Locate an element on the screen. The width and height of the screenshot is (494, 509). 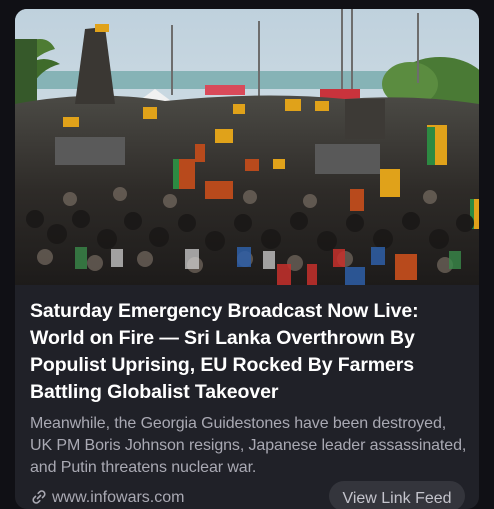
link-footer: www.infowars.com View Link Feed is located at coordinates (247, 495).